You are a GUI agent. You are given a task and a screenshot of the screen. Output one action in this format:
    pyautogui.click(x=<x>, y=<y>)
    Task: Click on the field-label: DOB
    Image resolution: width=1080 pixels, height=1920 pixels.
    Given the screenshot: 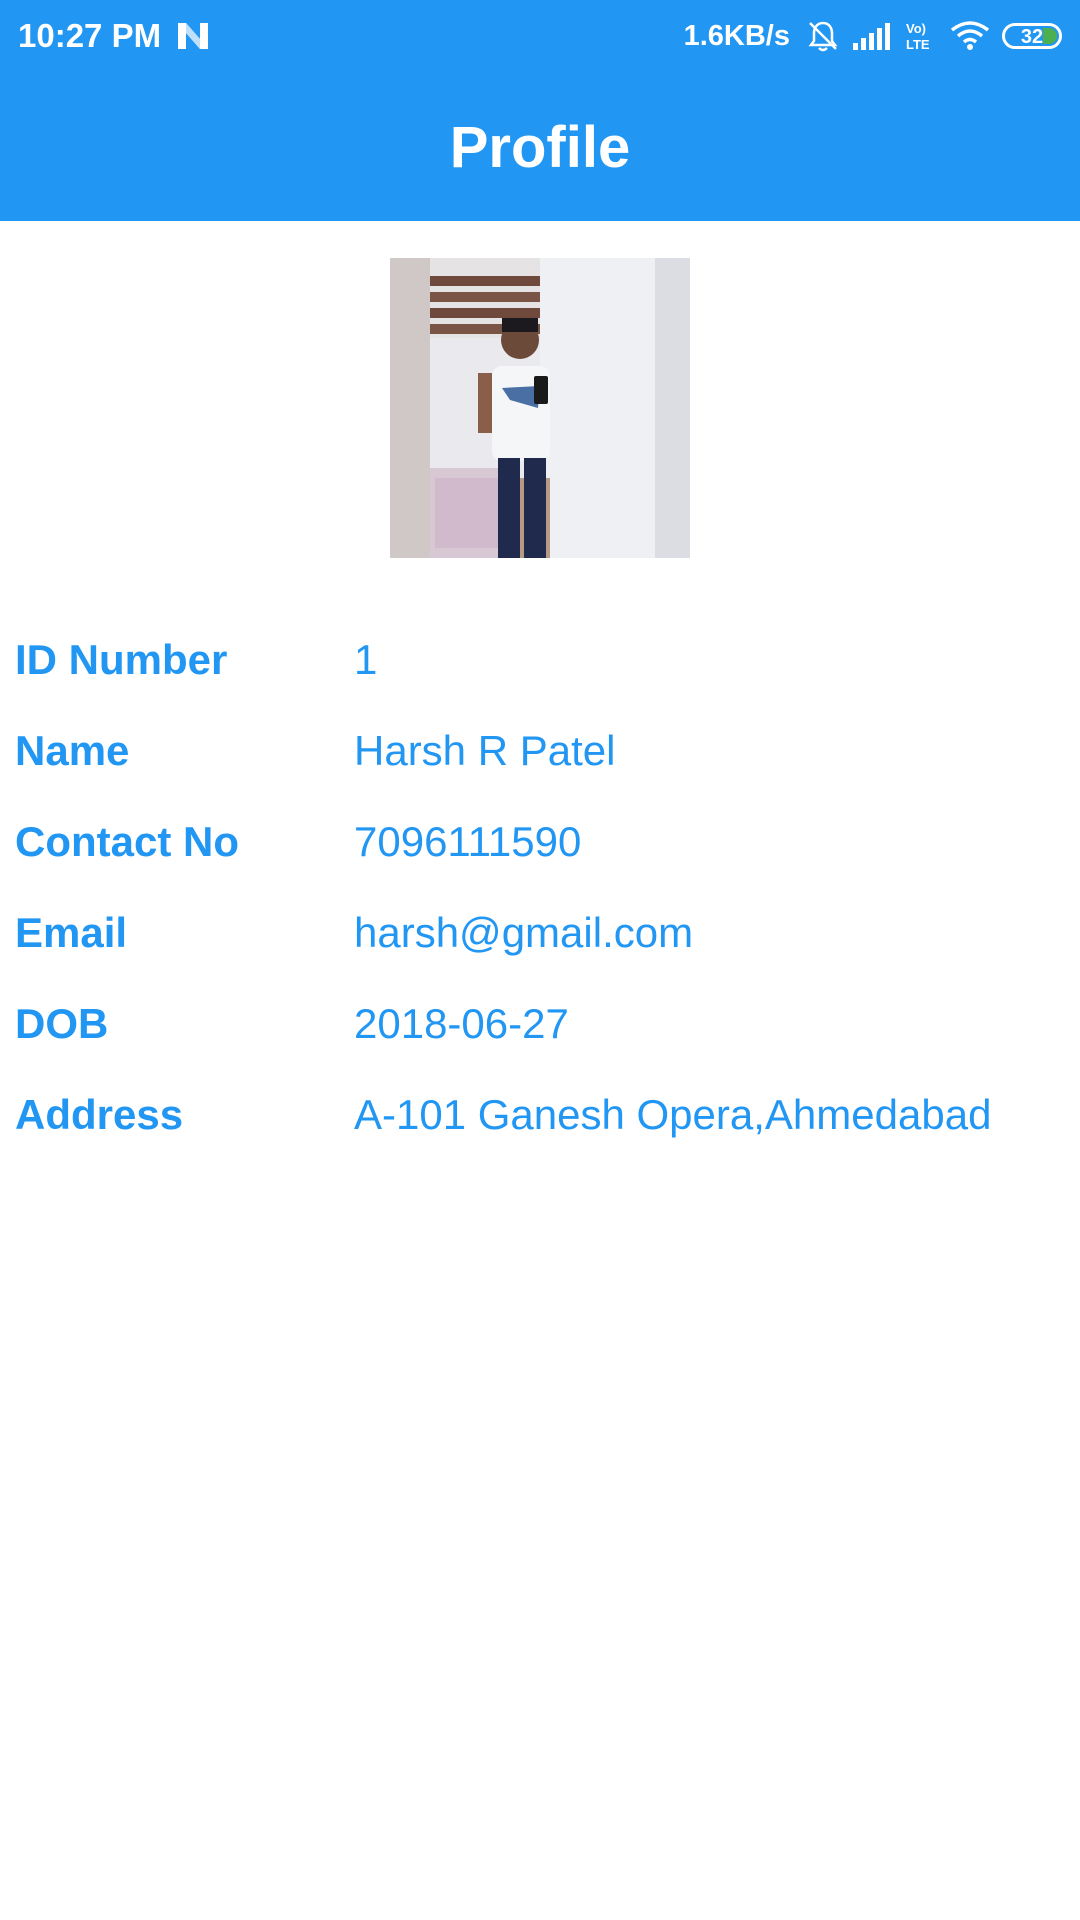 What is the action you would take?
    pyautogui.click(x=62, y=1023)
    